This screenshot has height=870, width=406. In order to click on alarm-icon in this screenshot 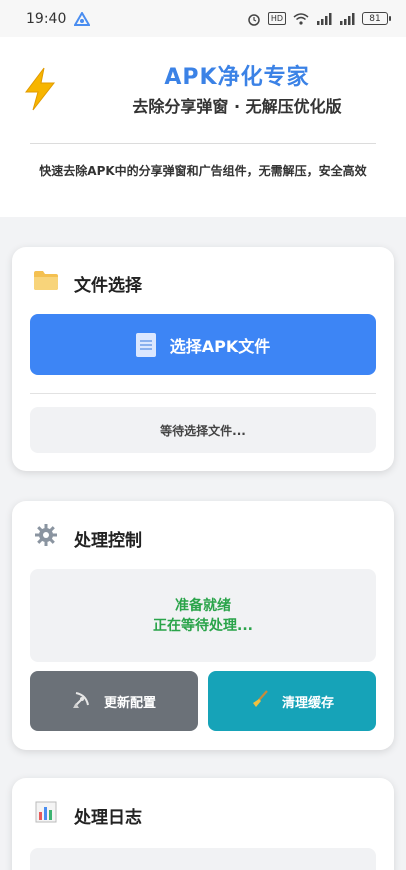, I will do `click(254, 19)`.